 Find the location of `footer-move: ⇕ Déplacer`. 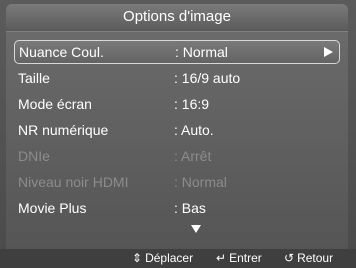

footer-move: ⇕ Déplacer is located at coordinates (162, 258).